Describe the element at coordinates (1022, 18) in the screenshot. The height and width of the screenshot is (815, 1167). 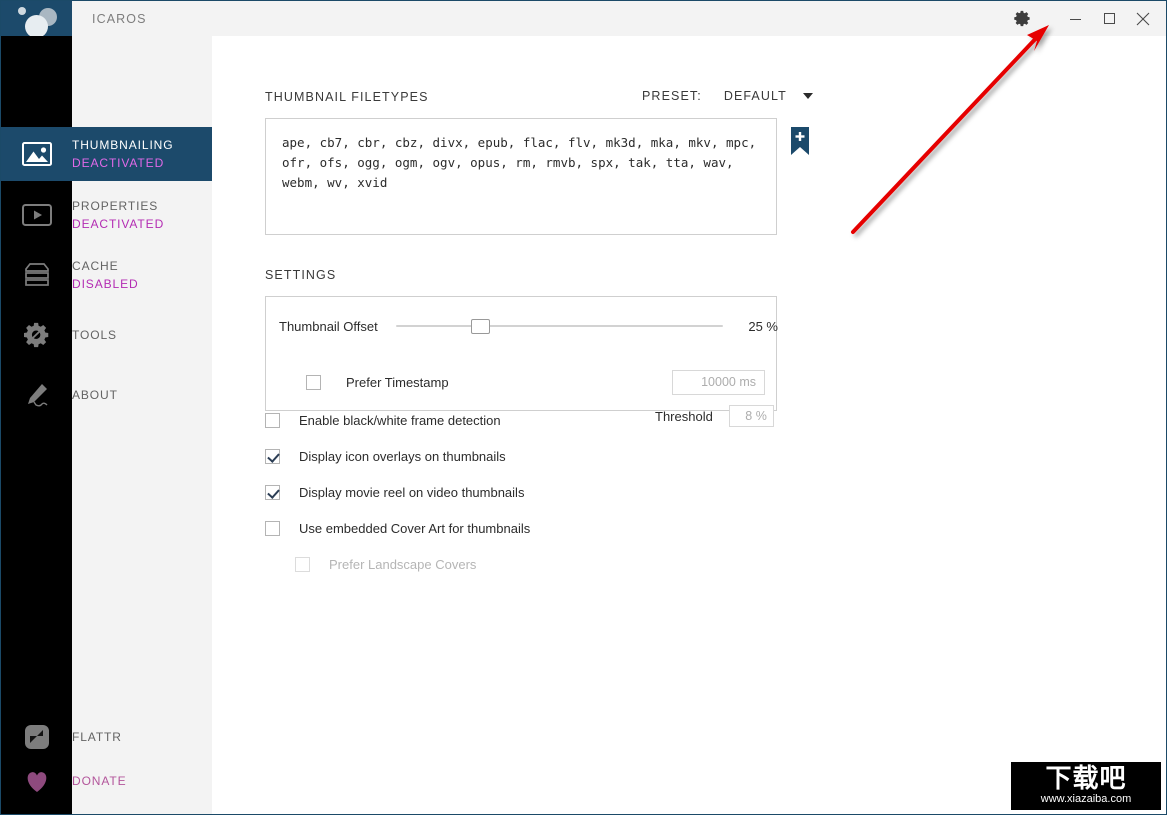
I see `gear-icon` at that location.